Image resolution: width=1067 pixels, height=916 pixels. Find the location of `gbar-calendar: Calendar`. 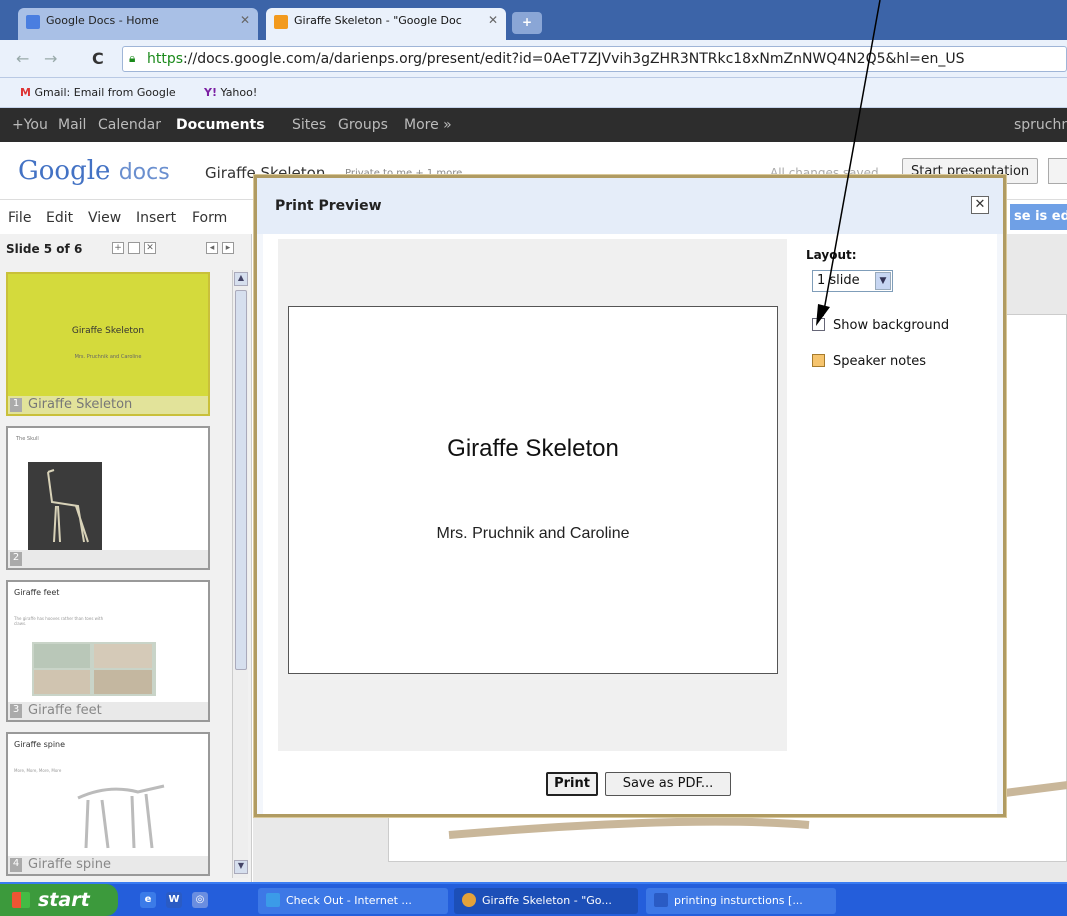

gbar-calendar: Calendar is located at coordinates (129, 125).